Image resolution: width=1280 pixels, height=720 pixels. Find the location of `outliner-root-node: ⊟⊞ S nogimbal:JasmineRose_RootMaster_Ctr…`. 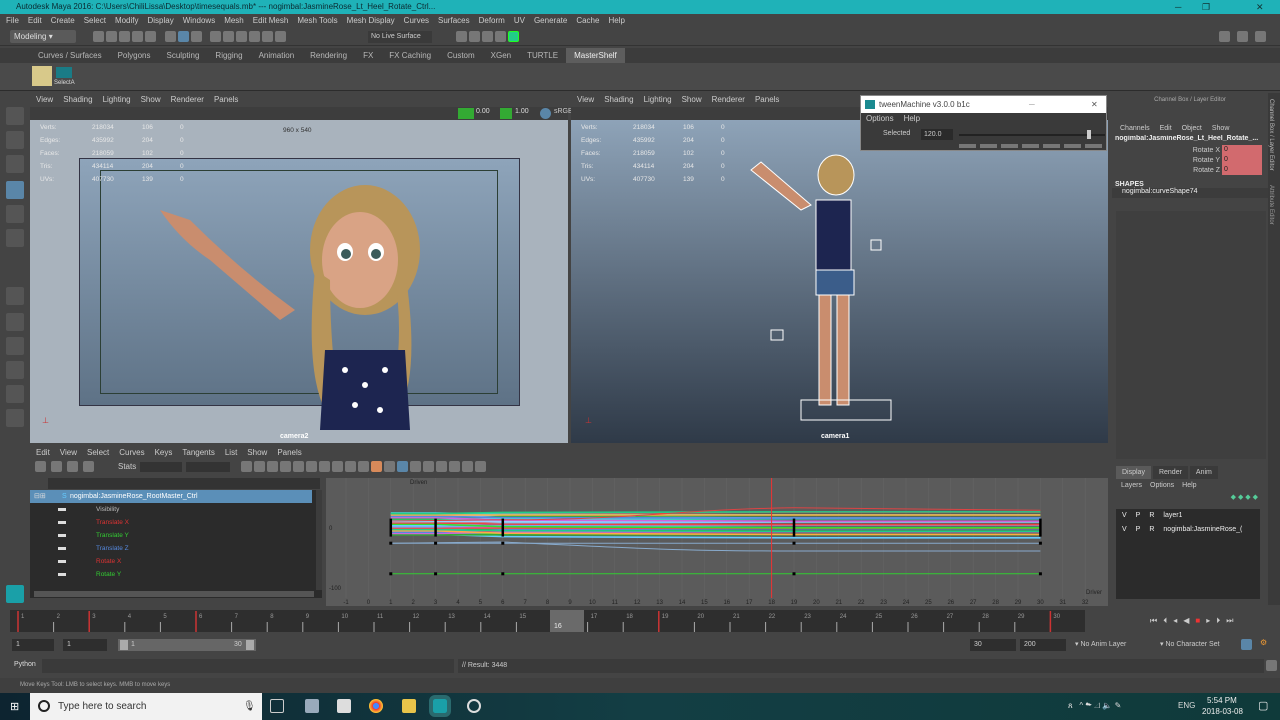

outliner-root-node: ⊟⊞ S nogimbal:JasmineRose_RootMaster_Ctr… is located at coordinates (171, 496).